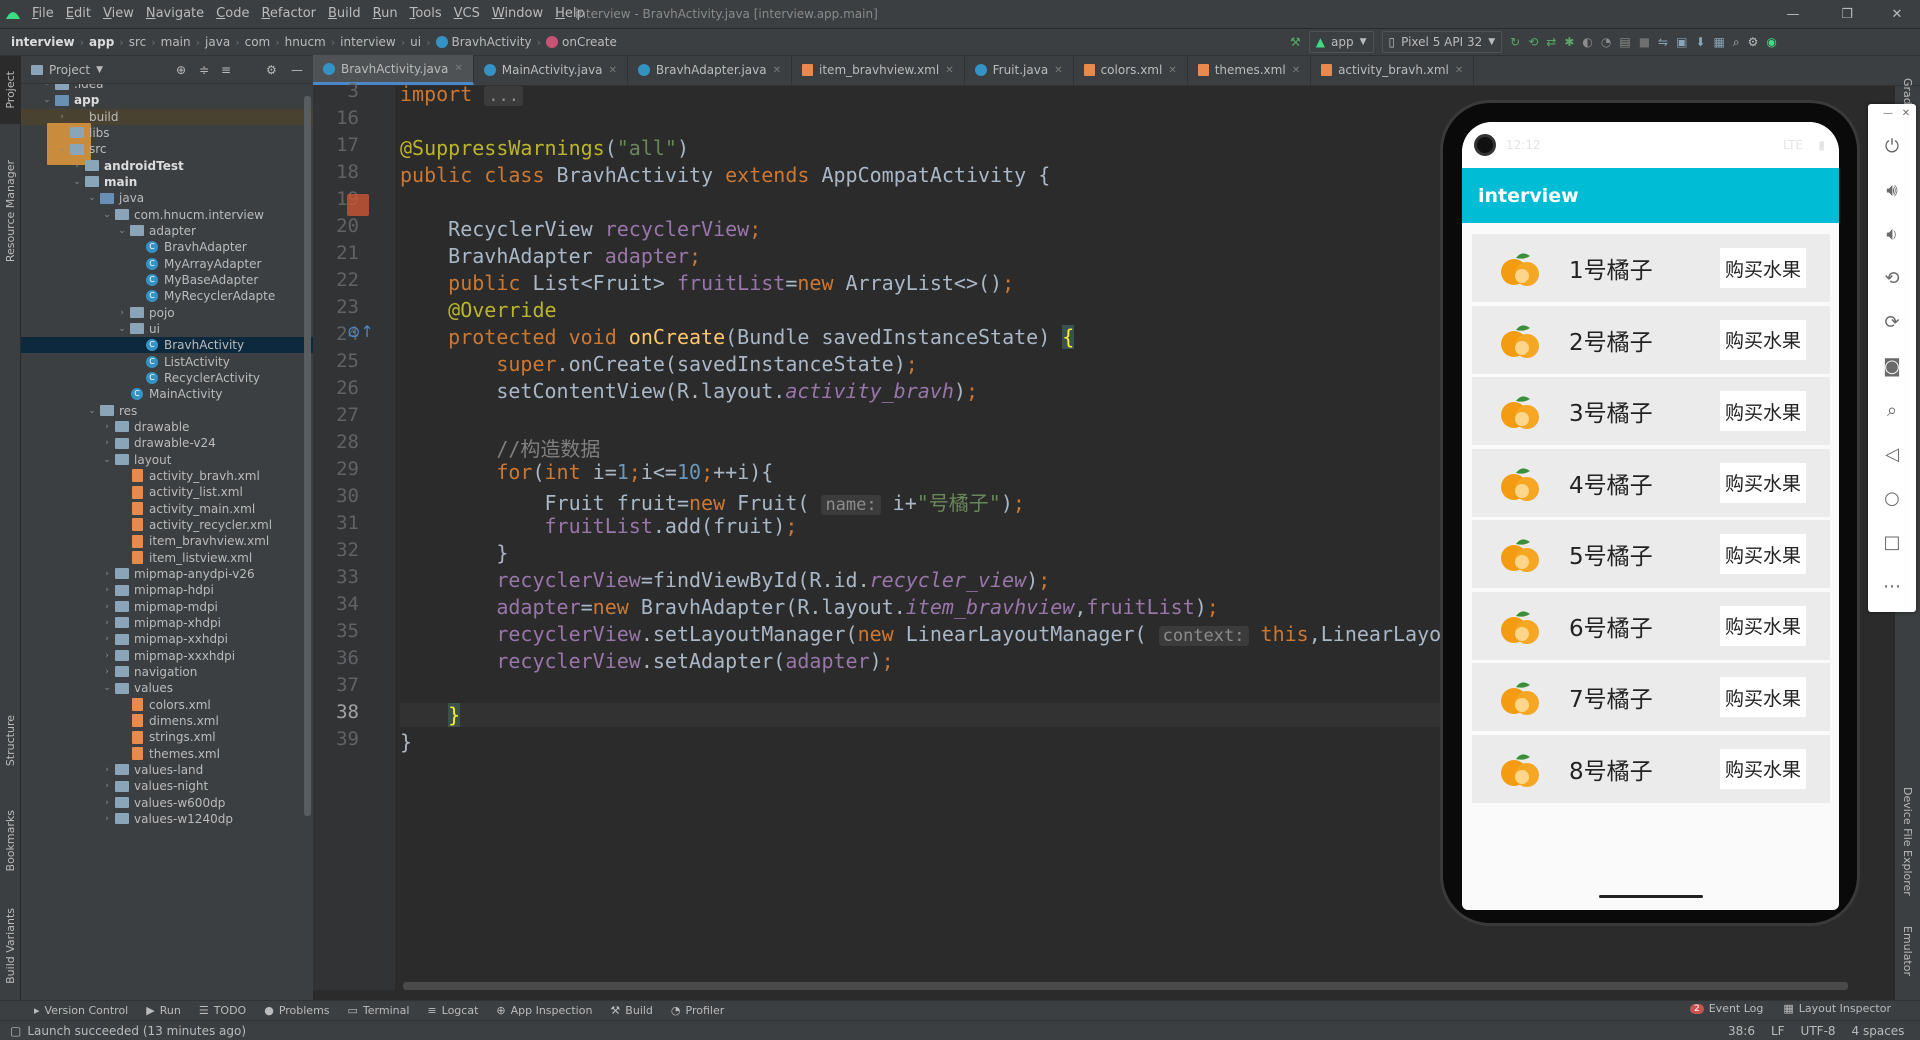 The height and width of the screenshot is (1040, 1920). I want to click on menu-tools: Tools, so click(426, 14).